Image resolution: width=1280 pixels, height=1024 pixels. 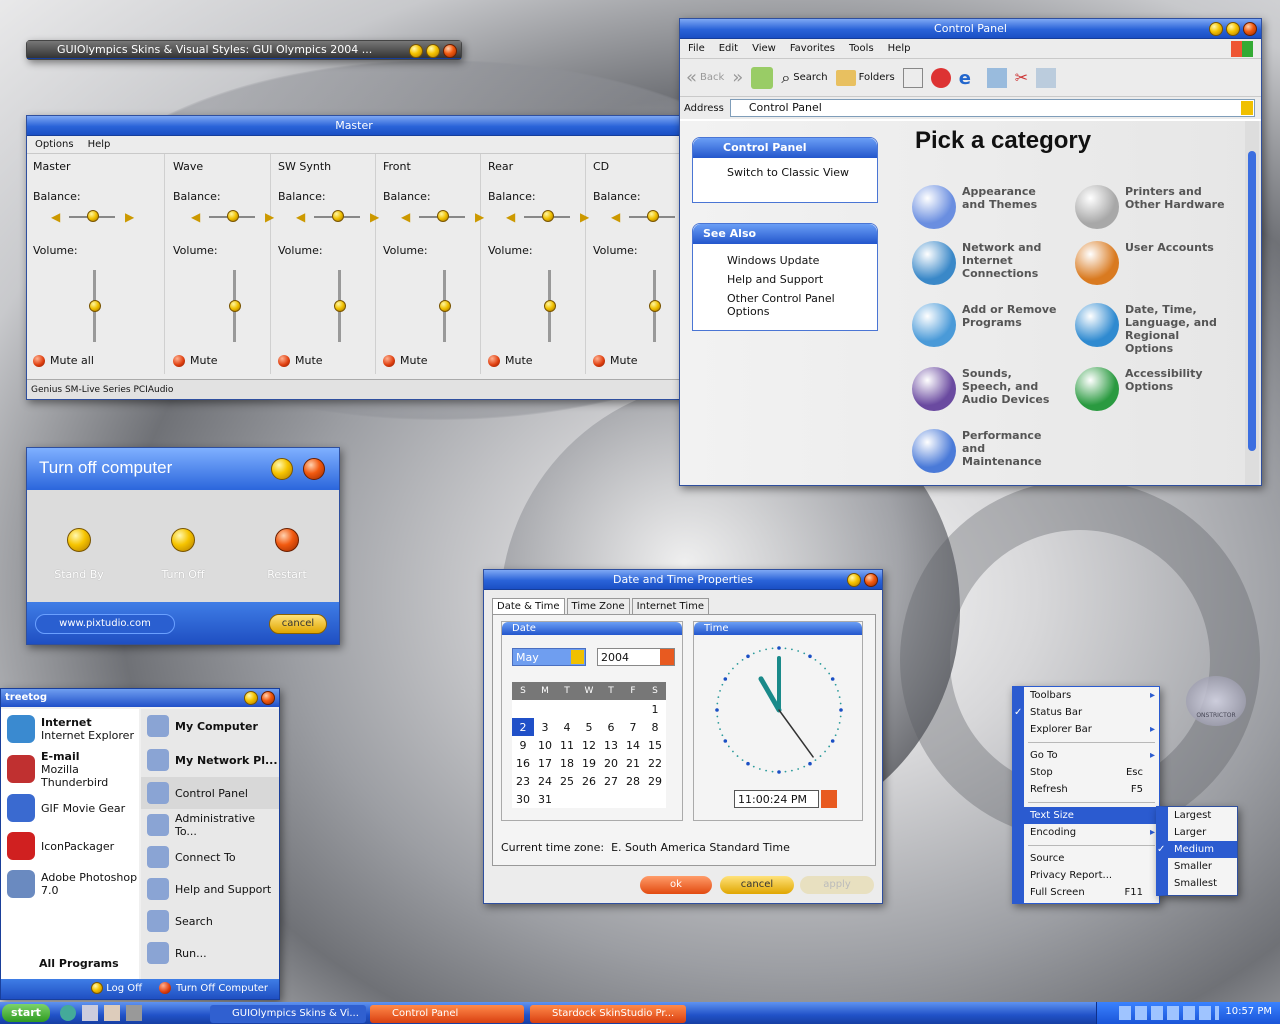 What do you see at coordinates (251, 698) in the screenshot?
I see `sm-minimize-button` at bounding box center [251, 698].